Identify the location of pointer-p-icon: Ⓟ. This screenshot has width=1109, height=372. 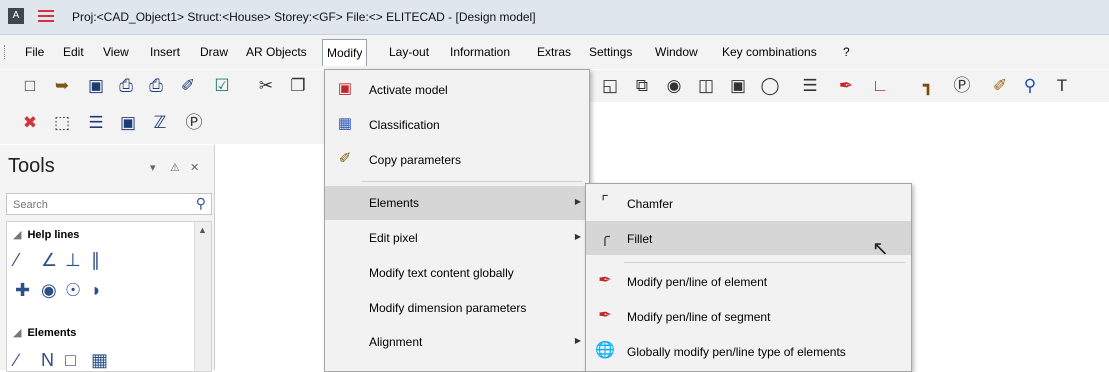
(194, 123).